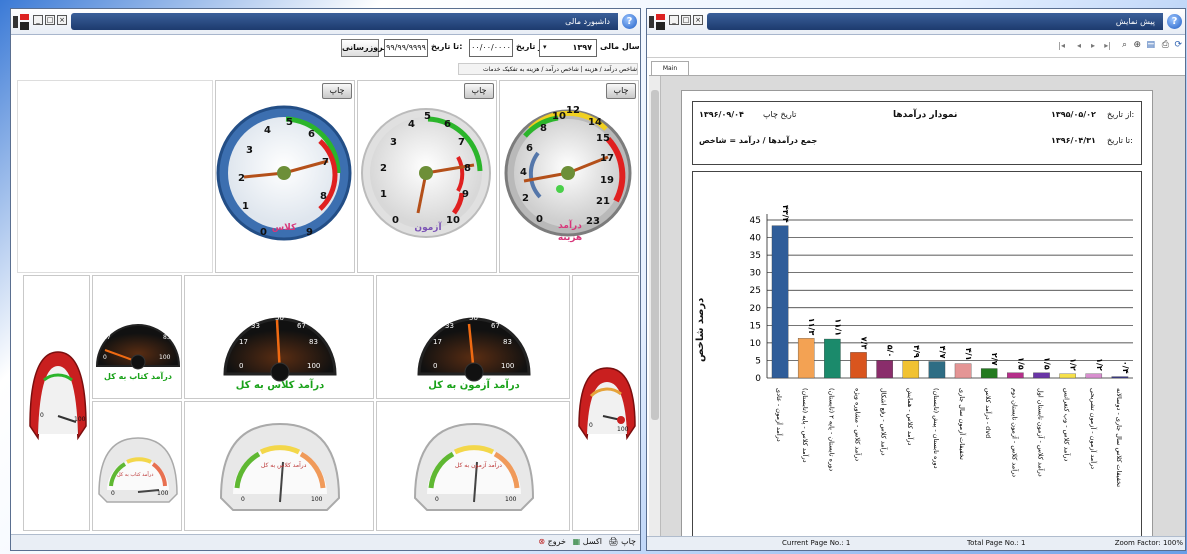  Describe the element at coordinates (811, 327) in the screenshot. I see `value-label: ۱۱/۳` at that location.